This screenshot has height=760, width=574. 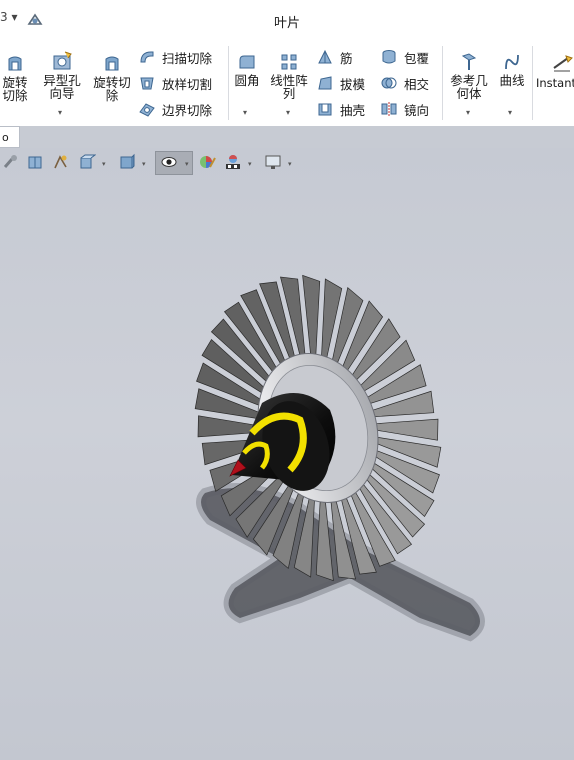 What do you see at coordinates (247, 69) in the screenshot?
I see `fillet-button: 圆角` at bounding box center [247, 69].